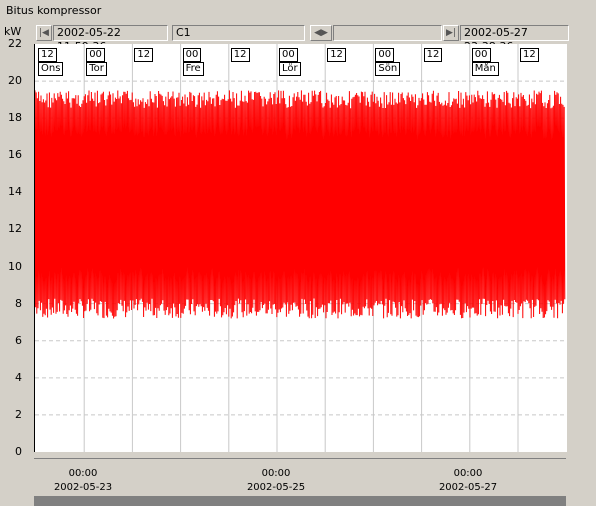 Image resolution: width=596 pixels, height=506 pixels. What do you see at coordinates (44, 33) in the screenshot?
I see `skip-to-start-icon: |◀` at bounding box center [44, 33].